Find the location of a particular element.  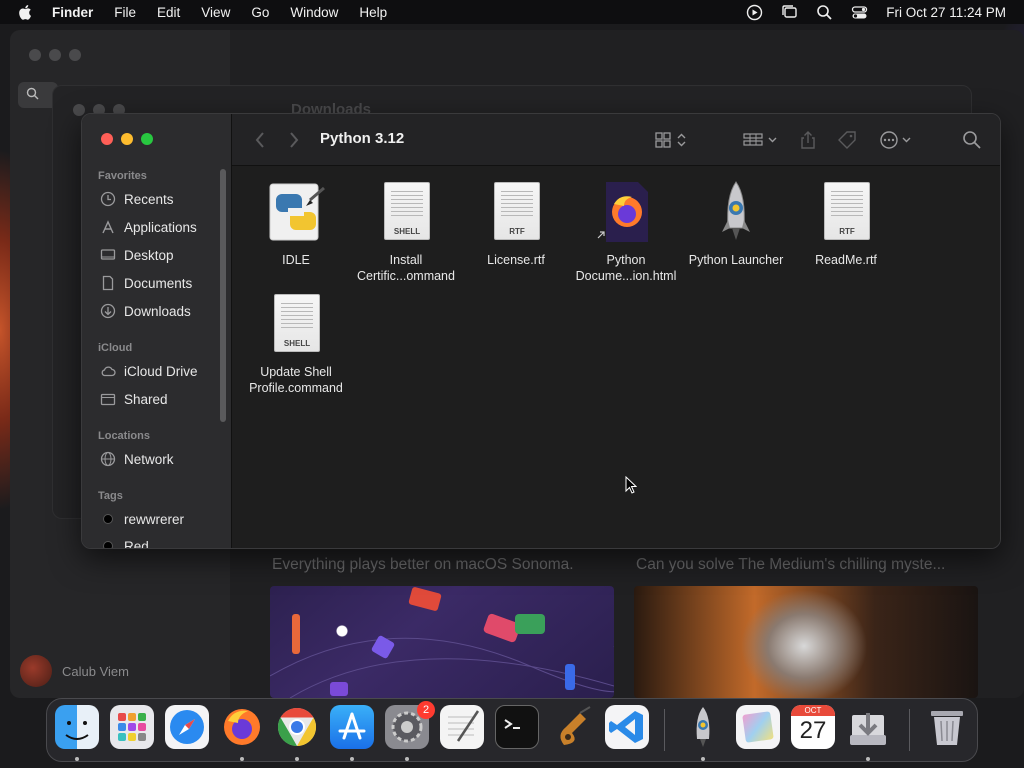

dock-system-settings-icon: 2 is located at coordinates (410, 725).